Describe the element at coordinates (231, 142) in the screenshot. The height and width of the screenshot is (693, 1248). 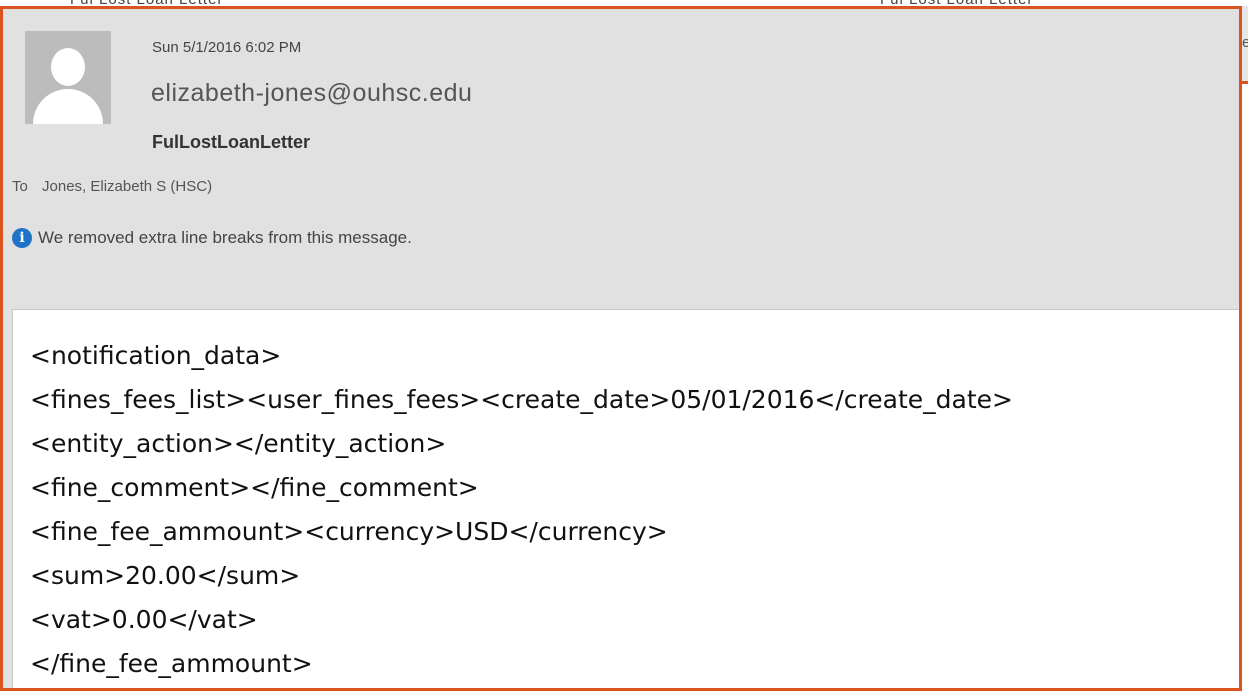
I see `message-subject: FulLostLoanLetter` at that location.